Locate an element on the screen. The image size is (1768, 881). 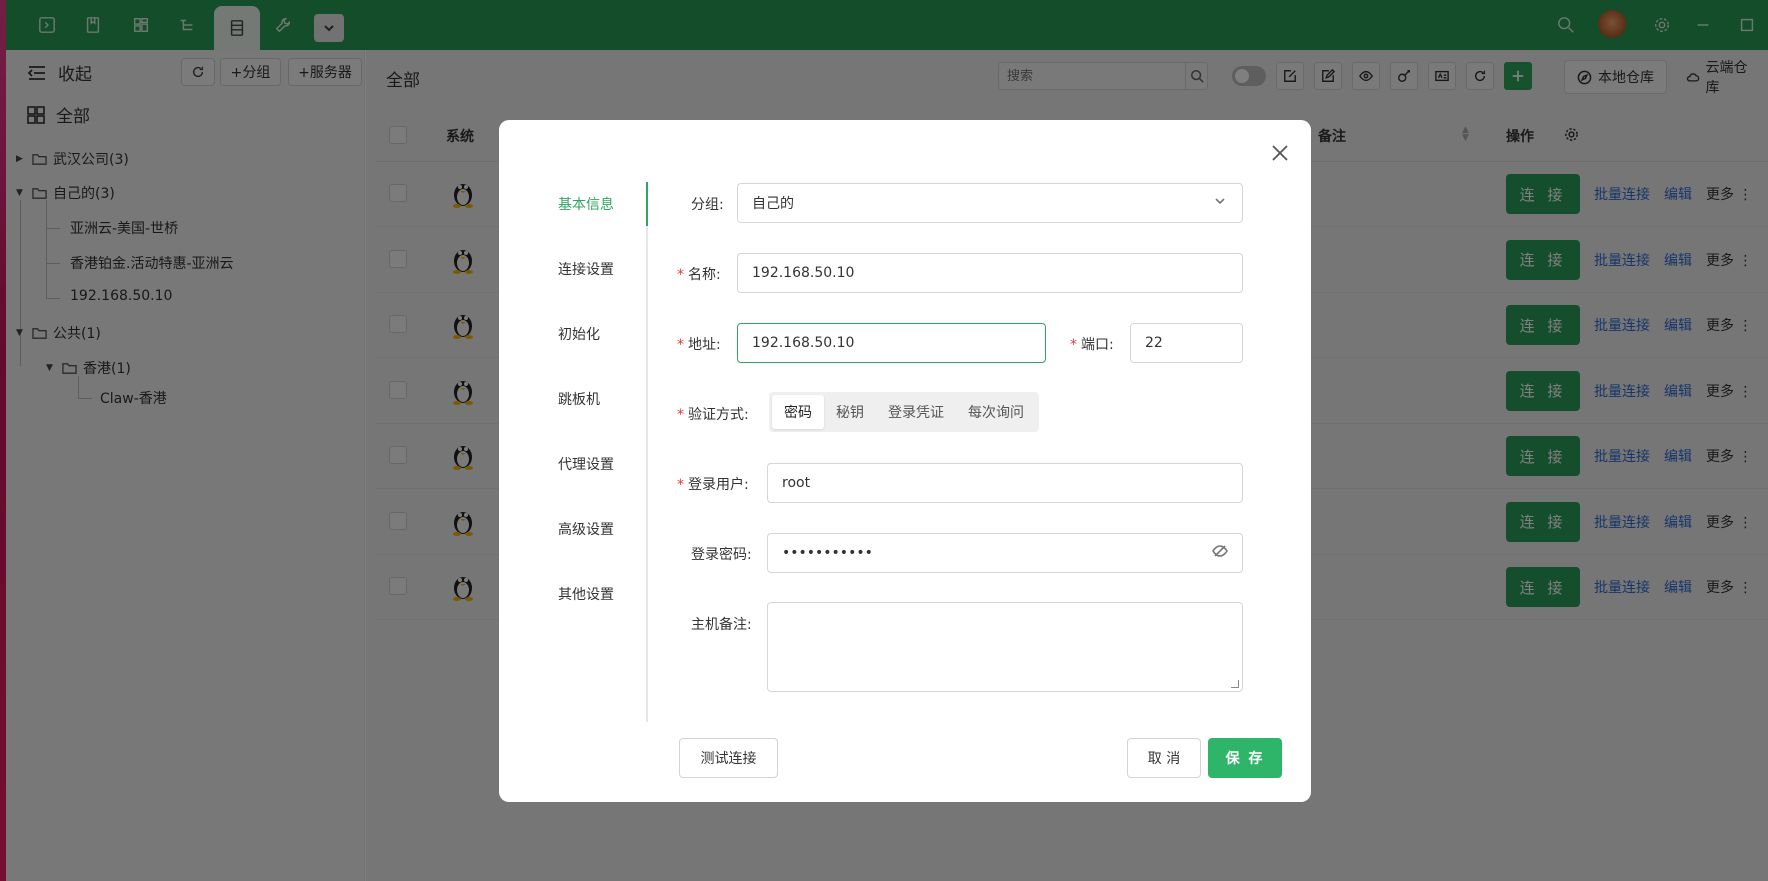
password-label: 登录密码: is located at coordinates (721, 555).